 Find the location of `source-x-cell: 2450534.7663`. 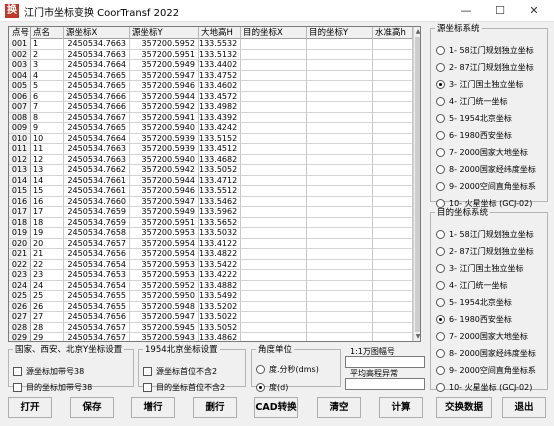

source-x-cell: 2450534.7663 is located at coordinates (97, 159).